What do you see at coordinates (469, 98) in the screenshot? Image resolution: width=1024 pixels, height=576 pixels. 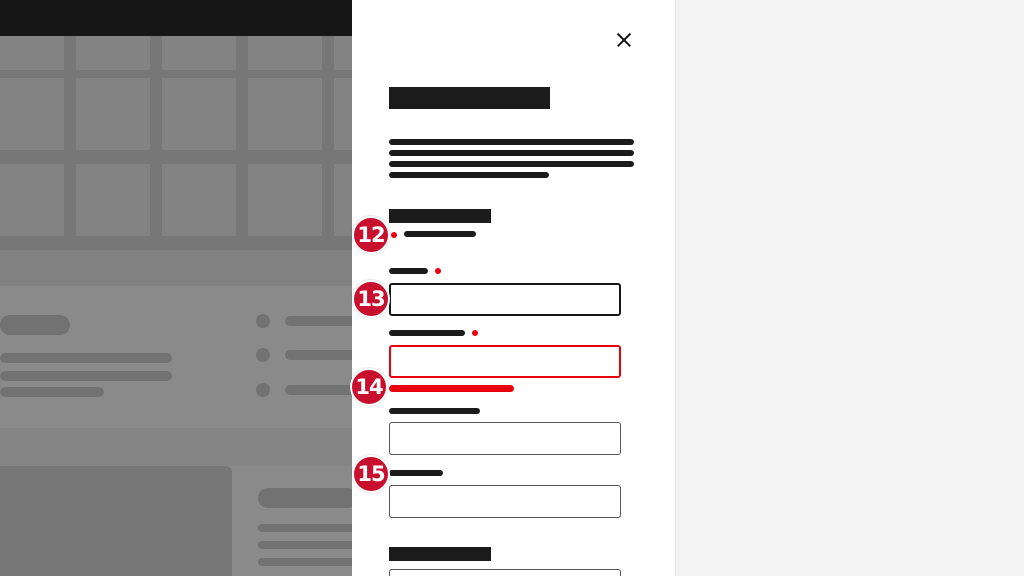 I see `panel-title-placeholder` at bounding box center [469, 98].